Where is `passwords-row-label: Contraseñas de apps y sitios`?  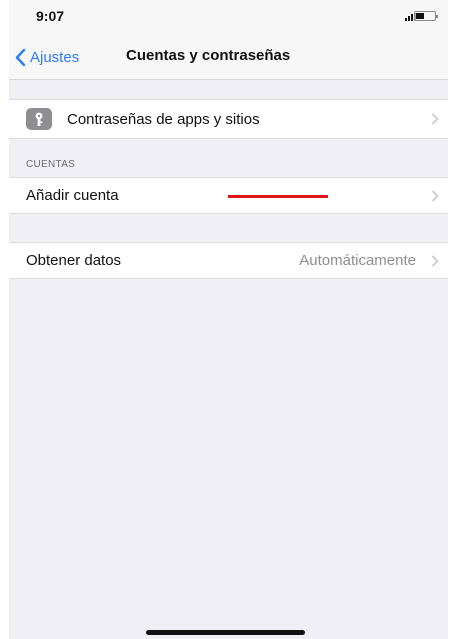
passwords-row-label: Contraseñas de apps y sitios is located at coordinates (163, 119).